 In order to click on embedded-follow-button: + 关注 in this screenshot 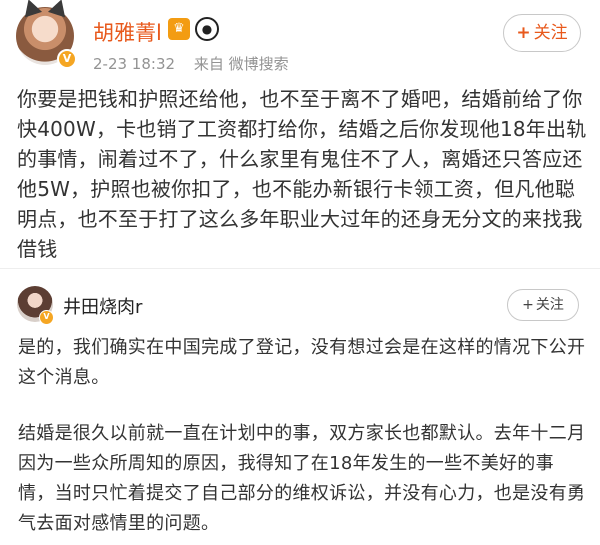, I will do `click(543, 305)`.